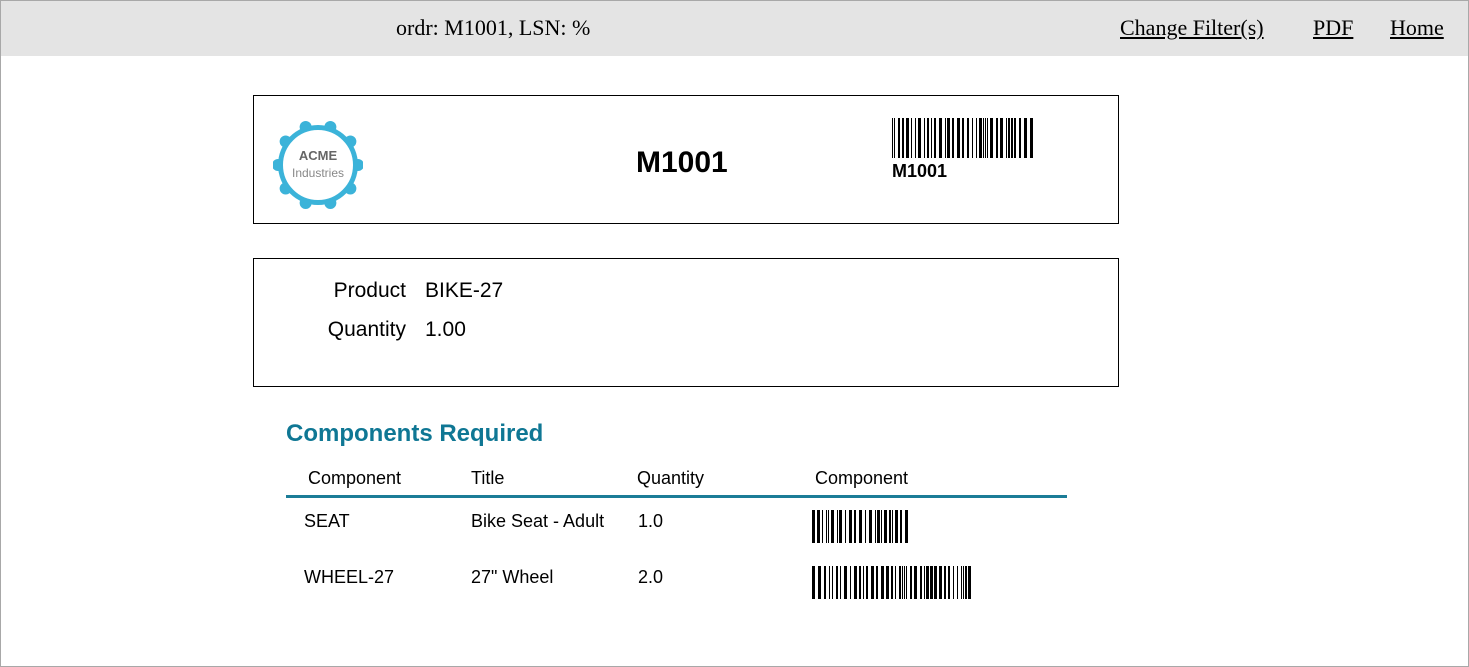 This screenshot has height=667, width=1469. I want to click on row-2-component: WHEEL-27, so click(349, 577).